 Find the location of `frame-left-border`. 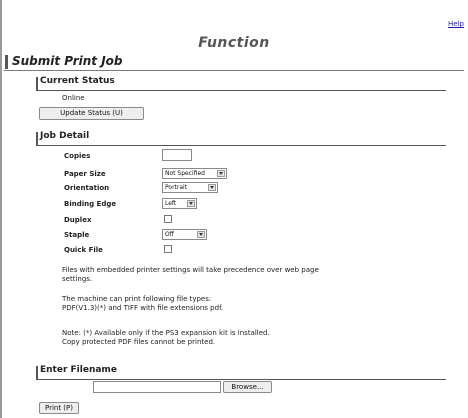

frame-left-border is located at coordinates (1, 209).